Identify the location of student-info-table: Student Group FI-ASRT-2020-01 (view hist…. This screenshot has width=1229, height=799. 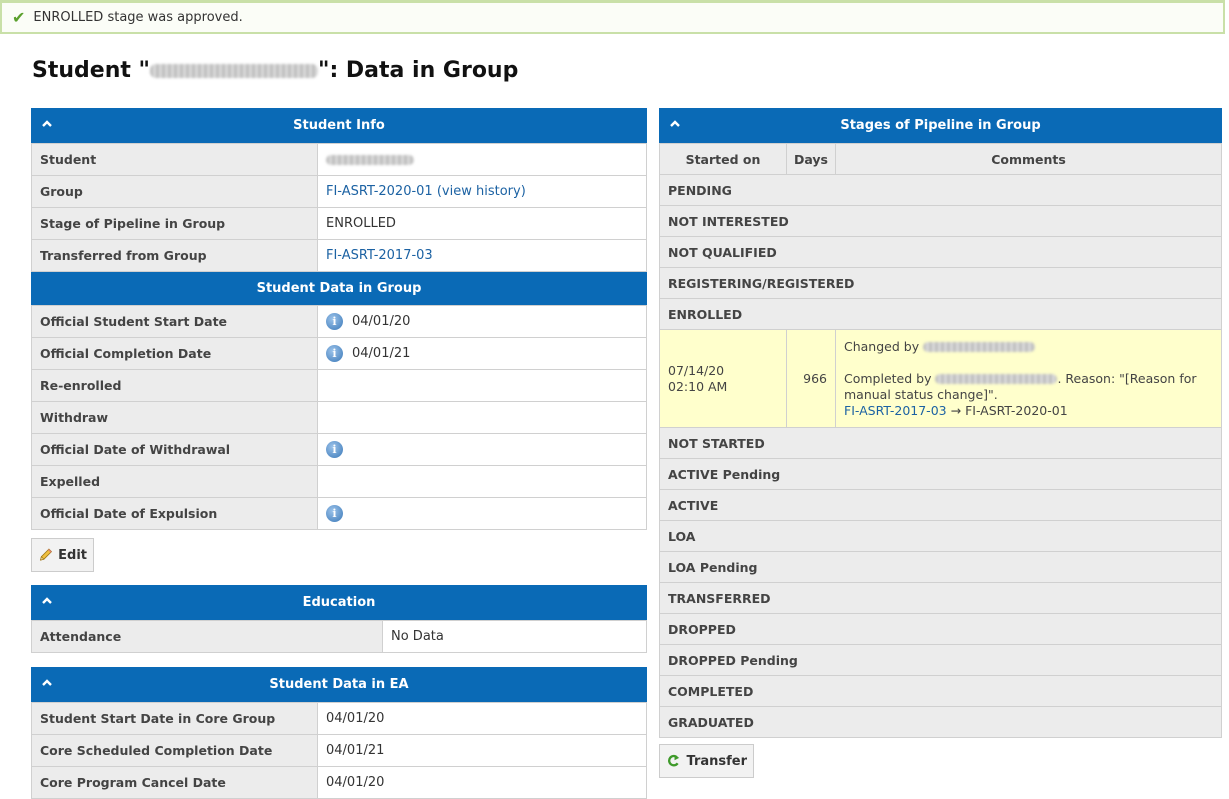
(339, 207).